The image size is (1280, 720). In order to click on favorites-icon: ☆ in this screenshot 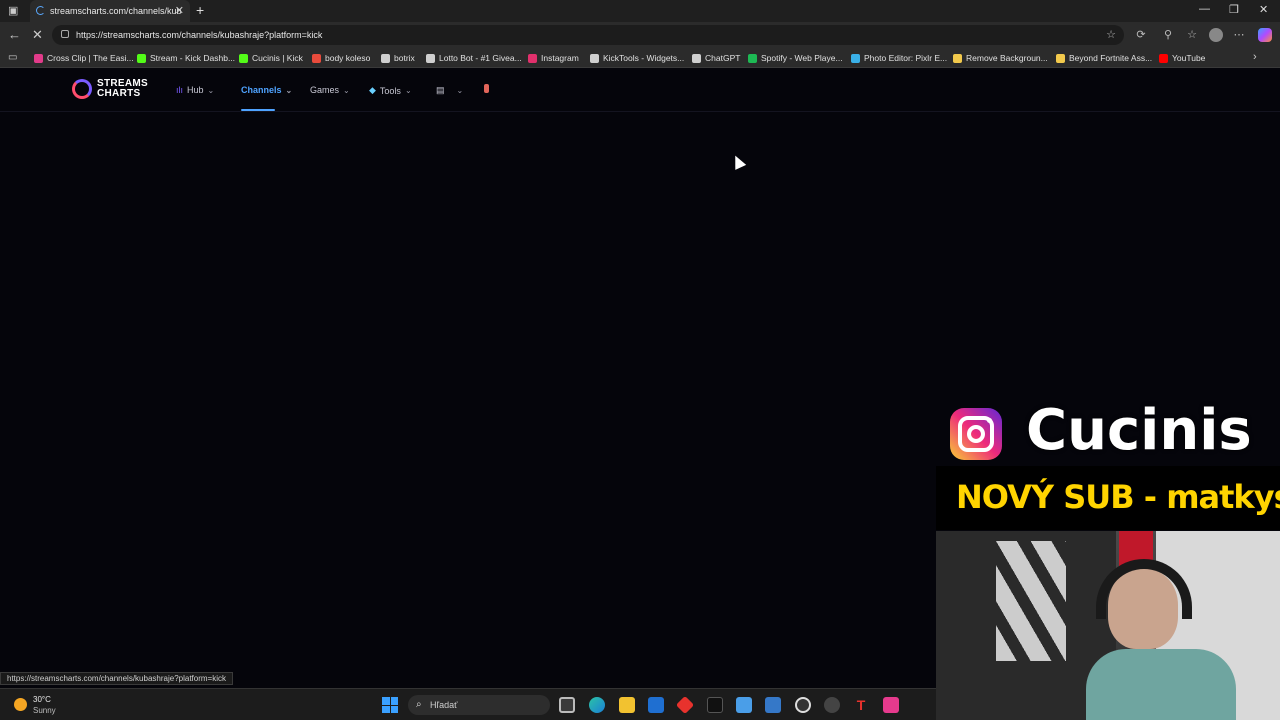, I will do `click(1192, 35)`.